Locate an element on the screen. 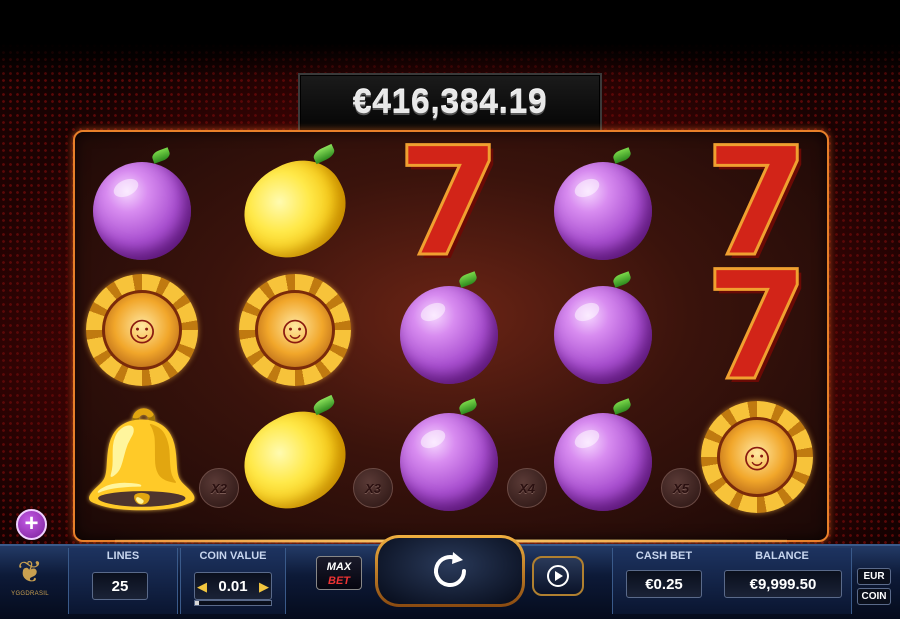 The image size is (900, 619). coin-toggle: COIN is located at coordinates (874, 596).